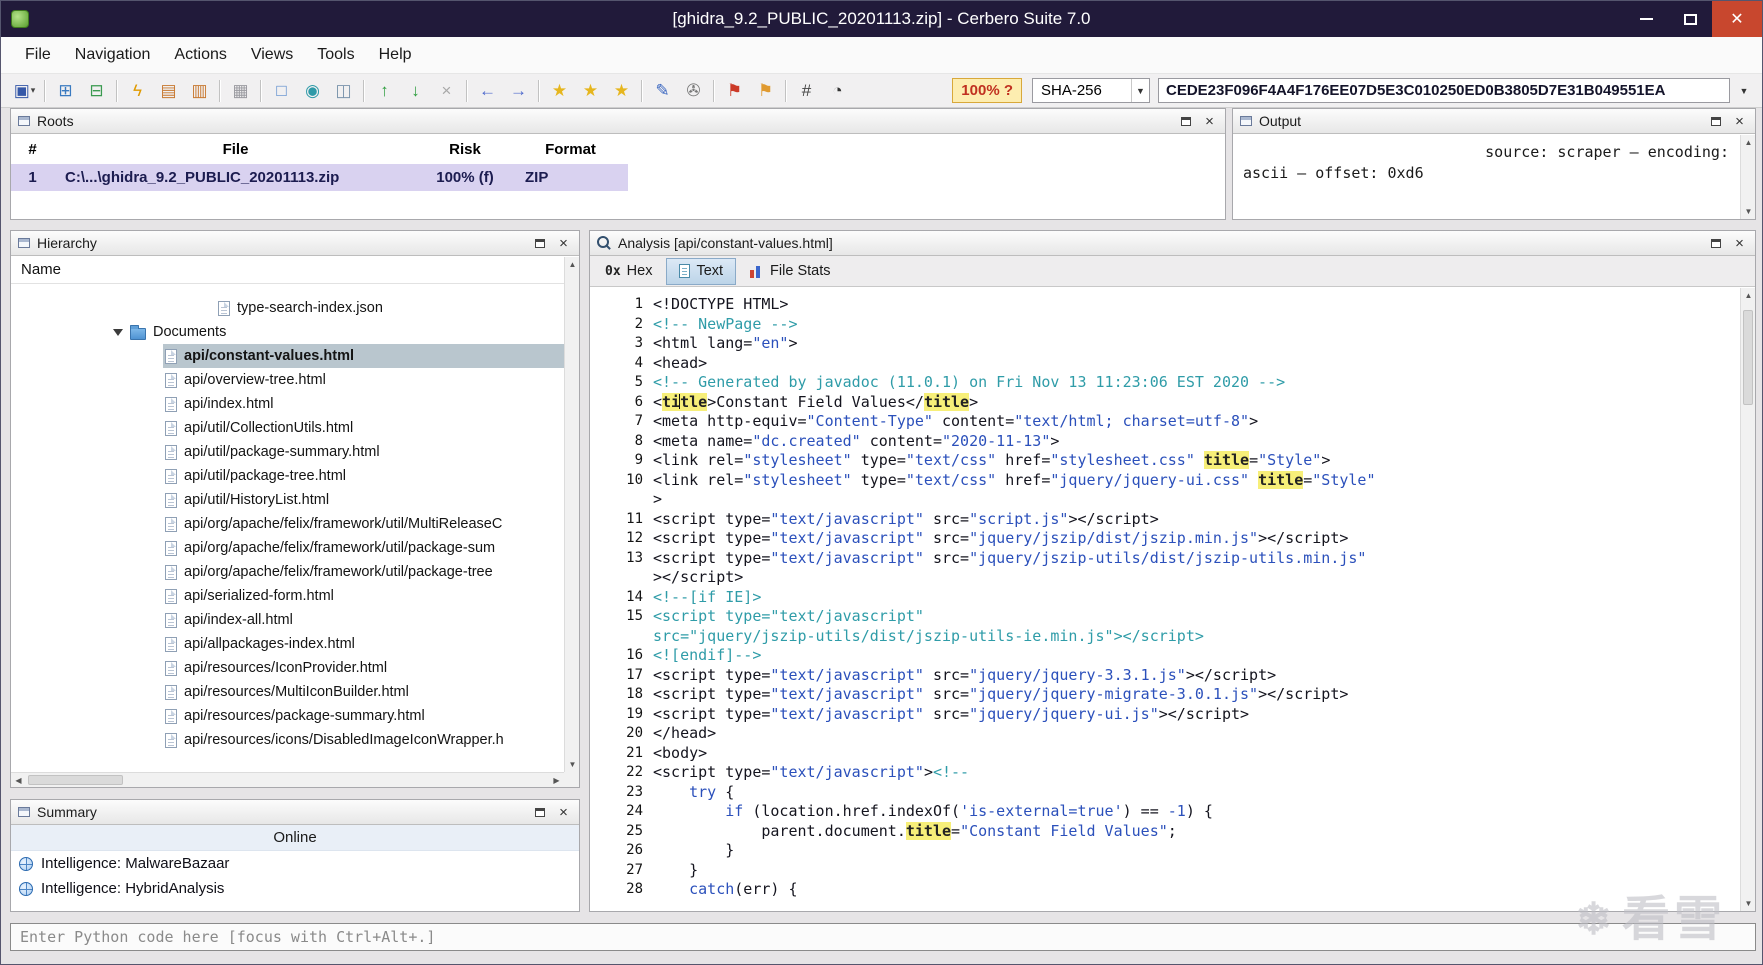 Image resolution: width=1763 pixels, height=965 pixels. I want to click on code-line: 23 try {, so click(1165, 793).